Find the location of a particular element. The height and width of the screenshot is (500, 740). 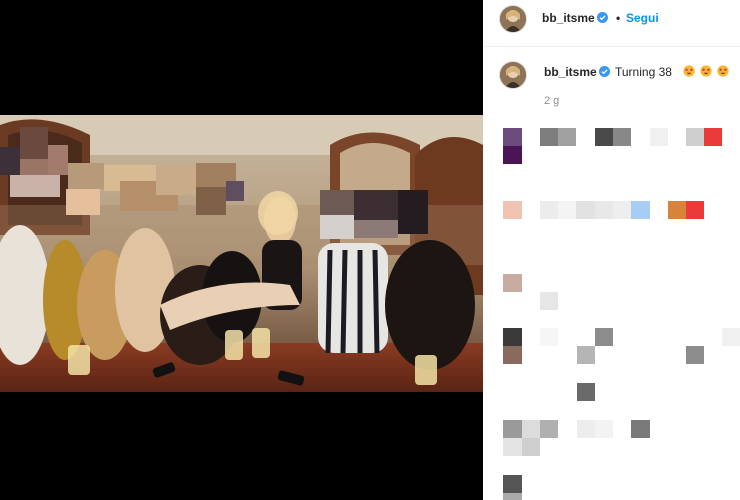

post-timestamp: 2 g is located at coordinates (552, 101).